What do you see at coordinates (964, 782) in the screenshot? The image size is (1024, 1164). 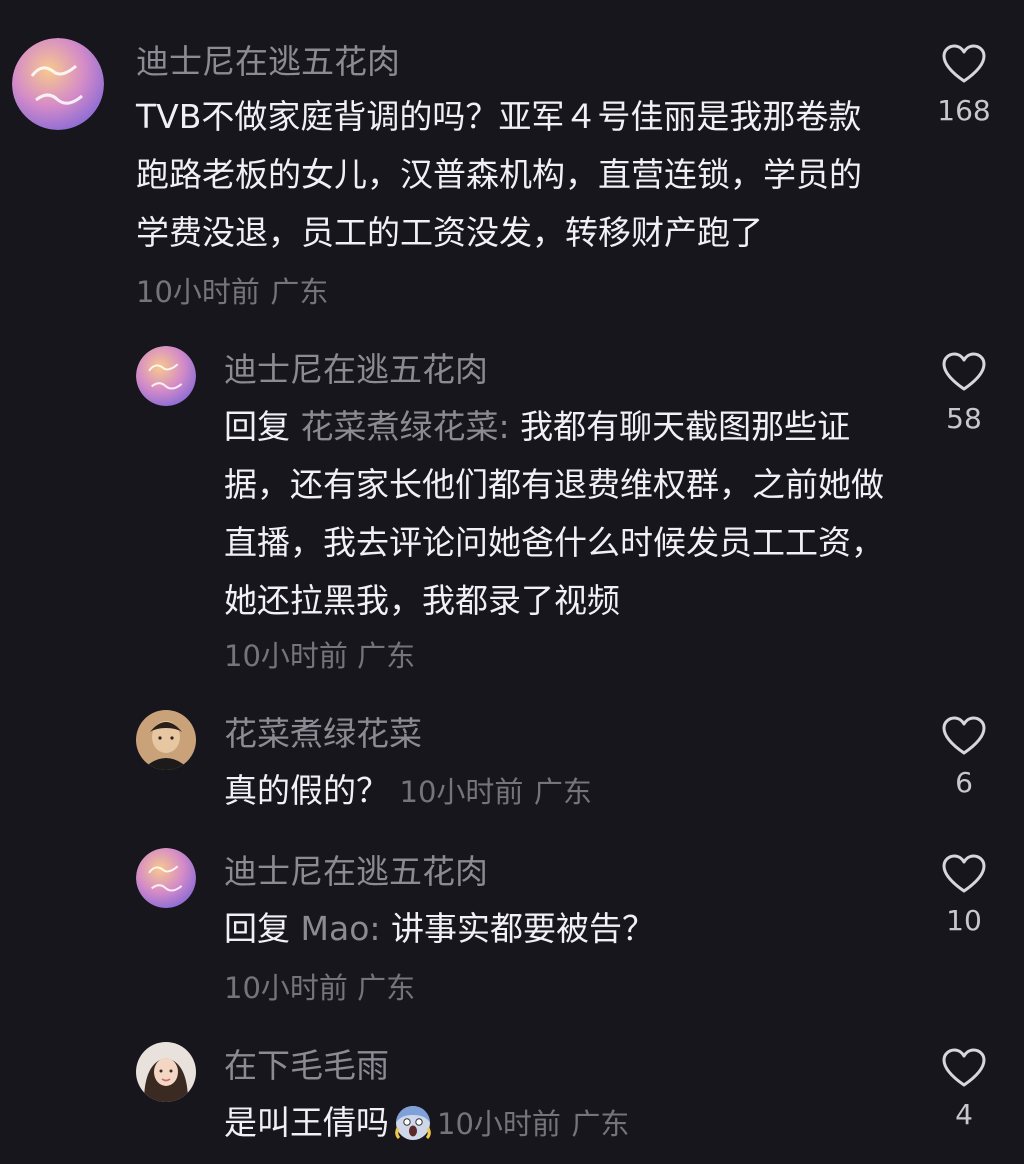 I see `like-count: 6` at bounding box center [964, 782].